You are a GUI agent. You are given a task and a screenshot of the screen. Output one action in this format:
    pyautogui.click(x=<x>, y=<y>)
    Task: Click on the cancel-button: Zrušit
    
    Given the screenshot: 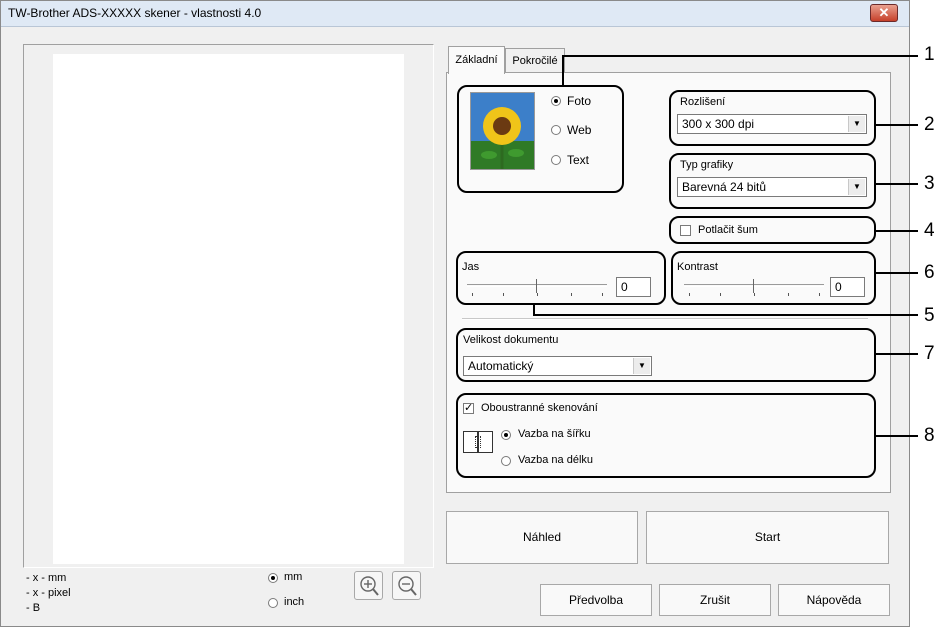 What is the action you would take?
    pyautogui.click(x=715, y=600)
    